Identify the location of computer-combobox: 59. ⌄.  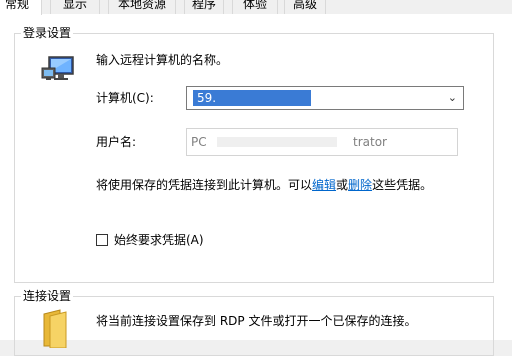
(325, 98).